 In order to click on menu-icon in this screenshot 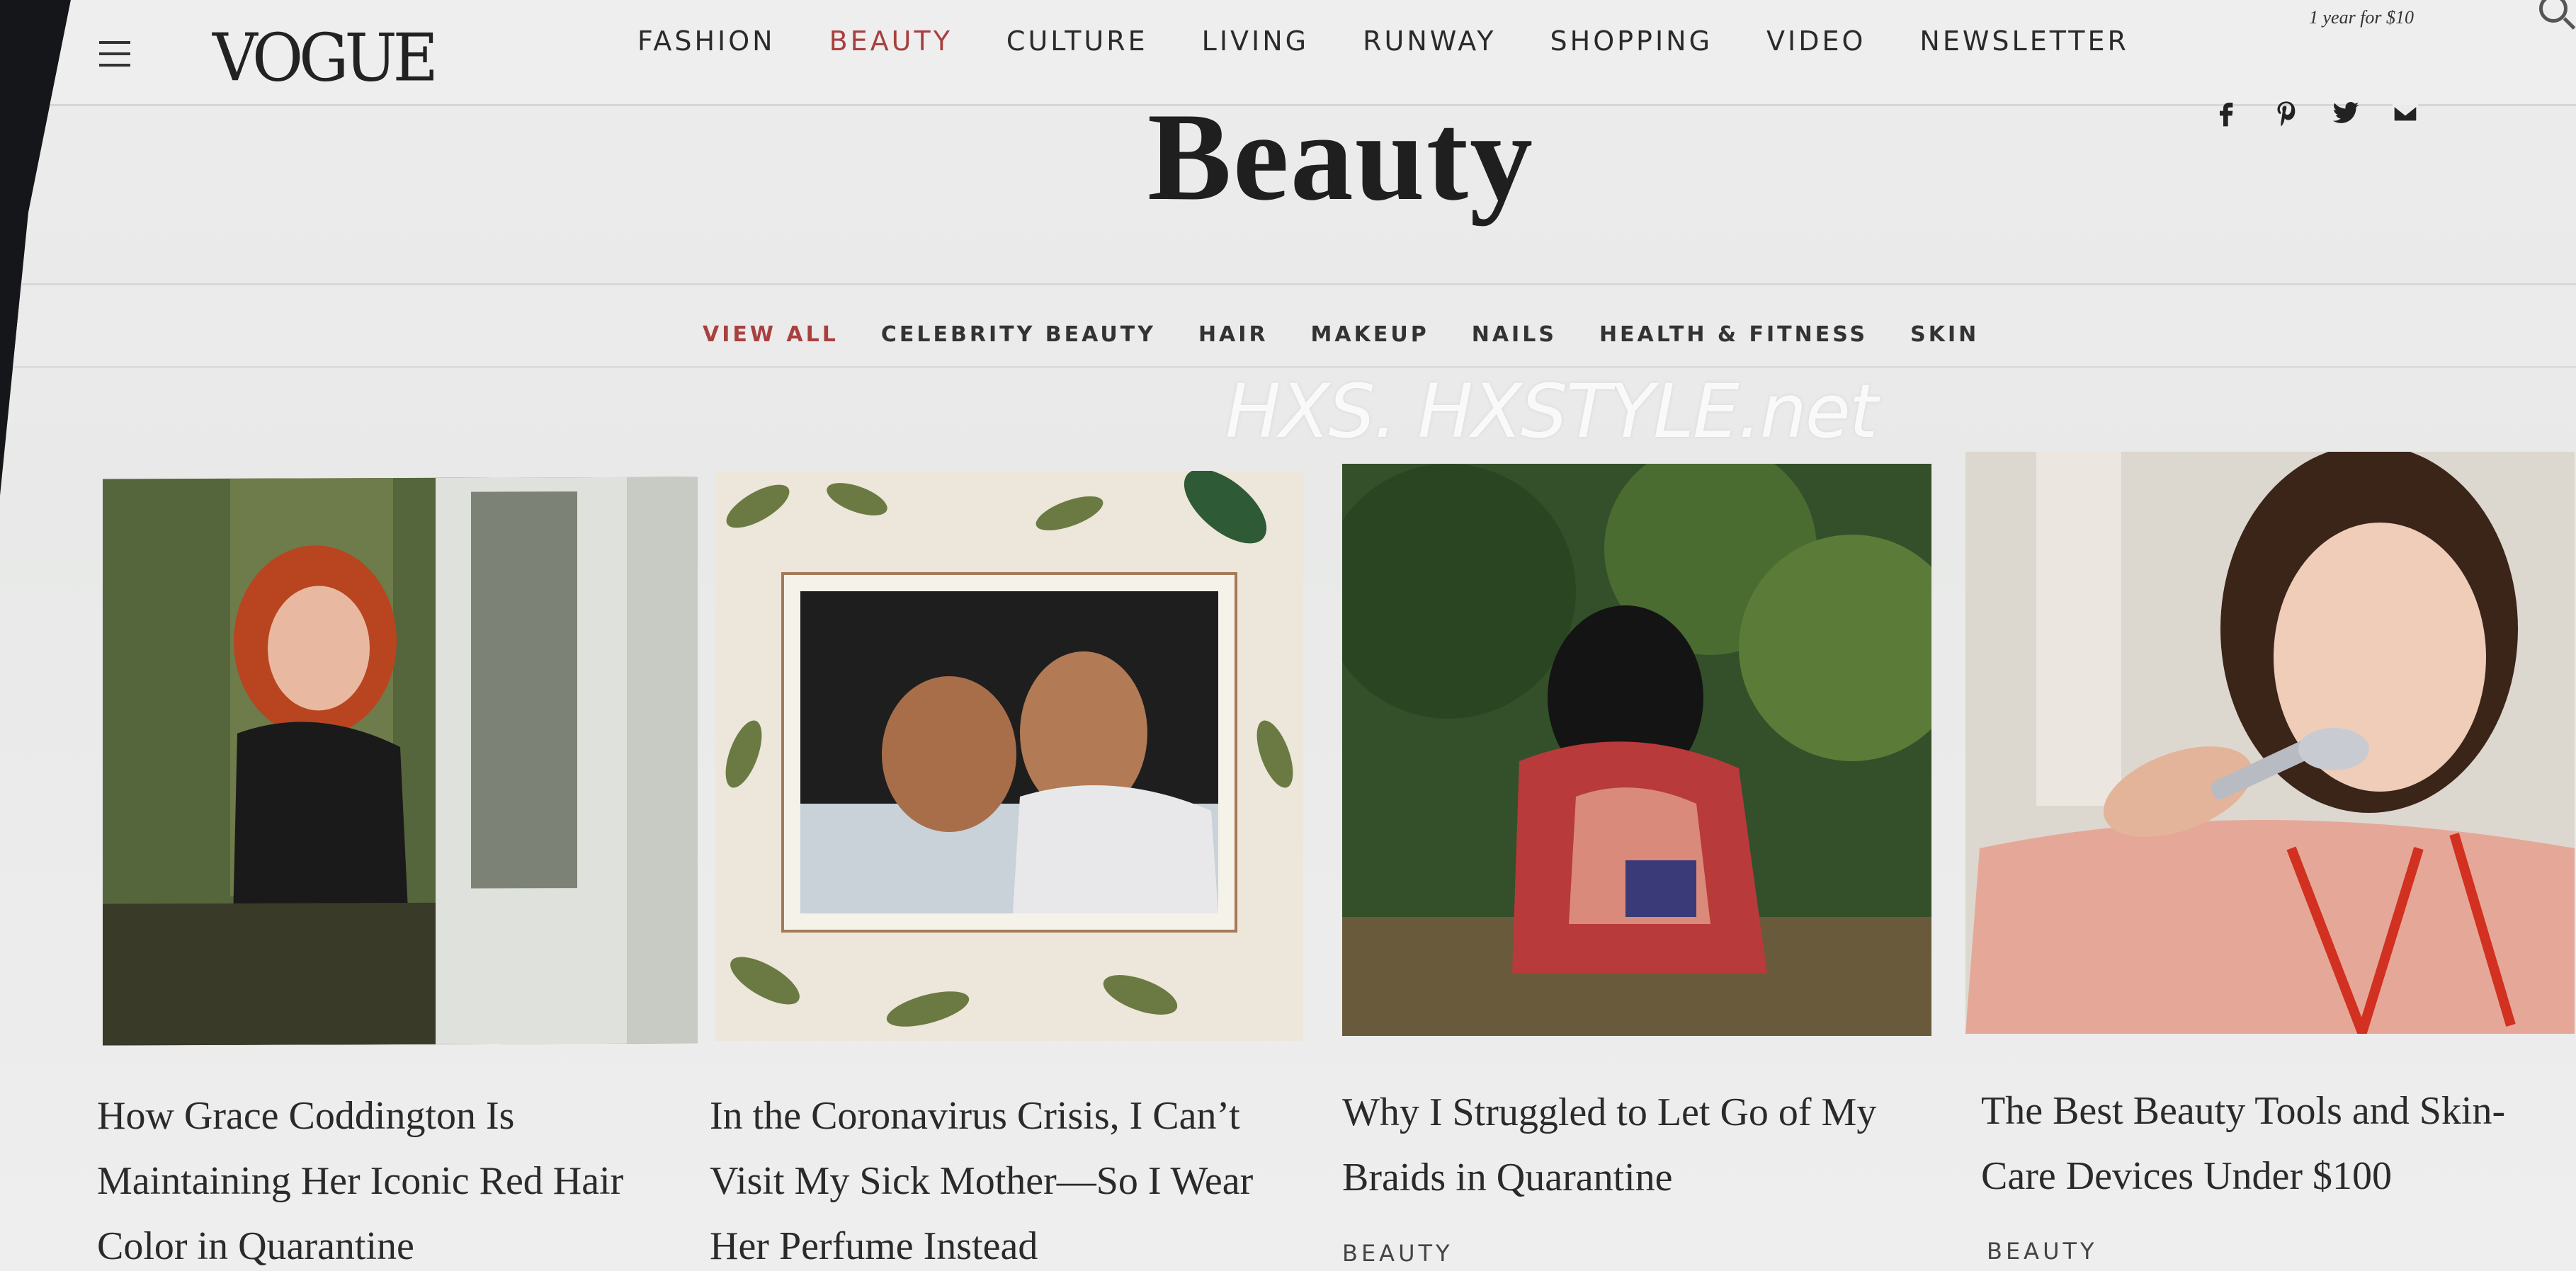, I will do `click(114, 55)`.